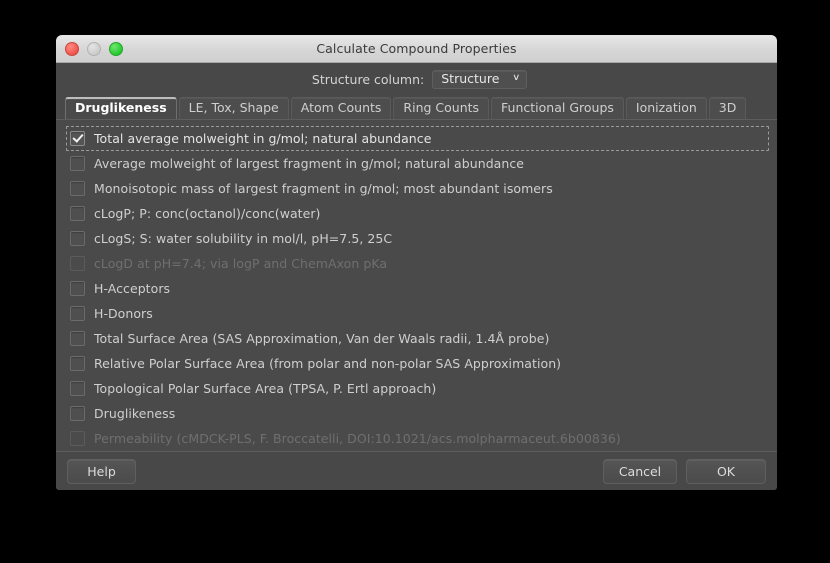 This screenshot has width=830, height=563. What do you see at coordinates (101, 471) in the screenshot?
I see `help-button: Help` at bounding box center [101, 471].